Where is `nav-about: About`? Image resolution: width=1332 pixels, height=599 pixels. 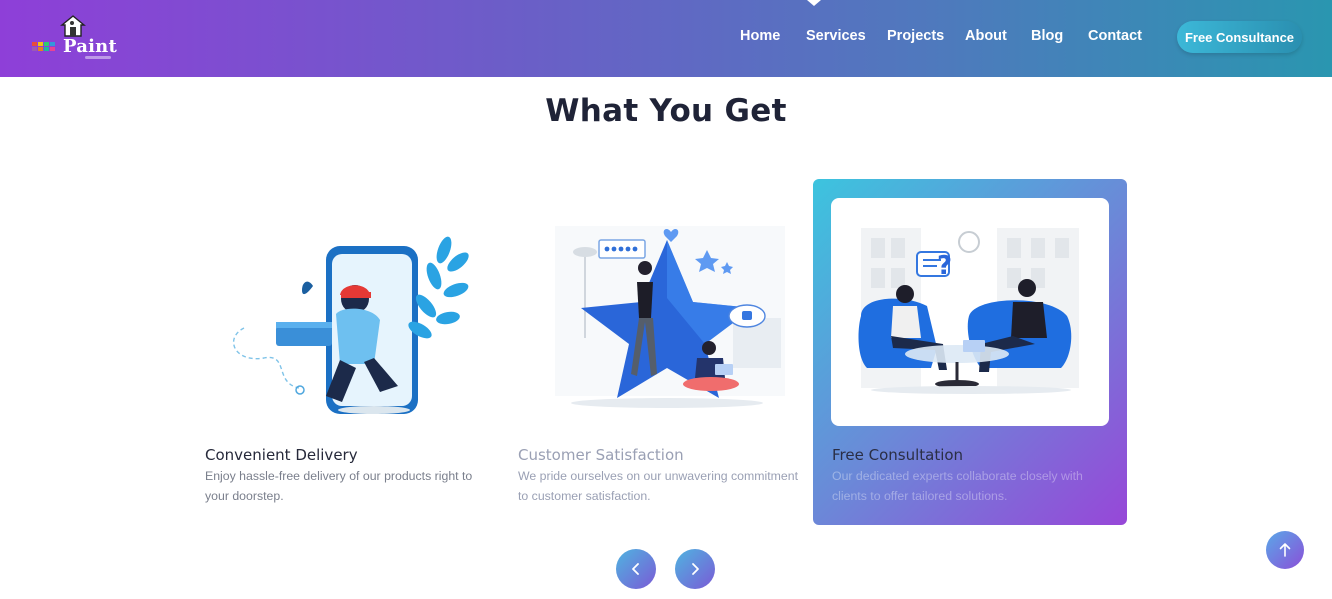 nav-about: About is located at coordinates (986, 36).